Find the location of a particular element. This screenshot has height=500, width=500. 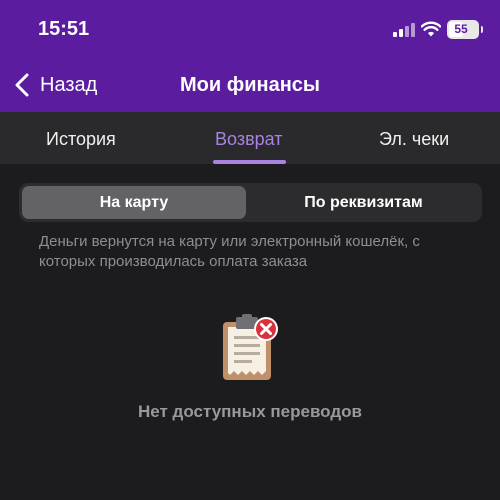

battery-level: 55 is located at coordinates (461, 29).